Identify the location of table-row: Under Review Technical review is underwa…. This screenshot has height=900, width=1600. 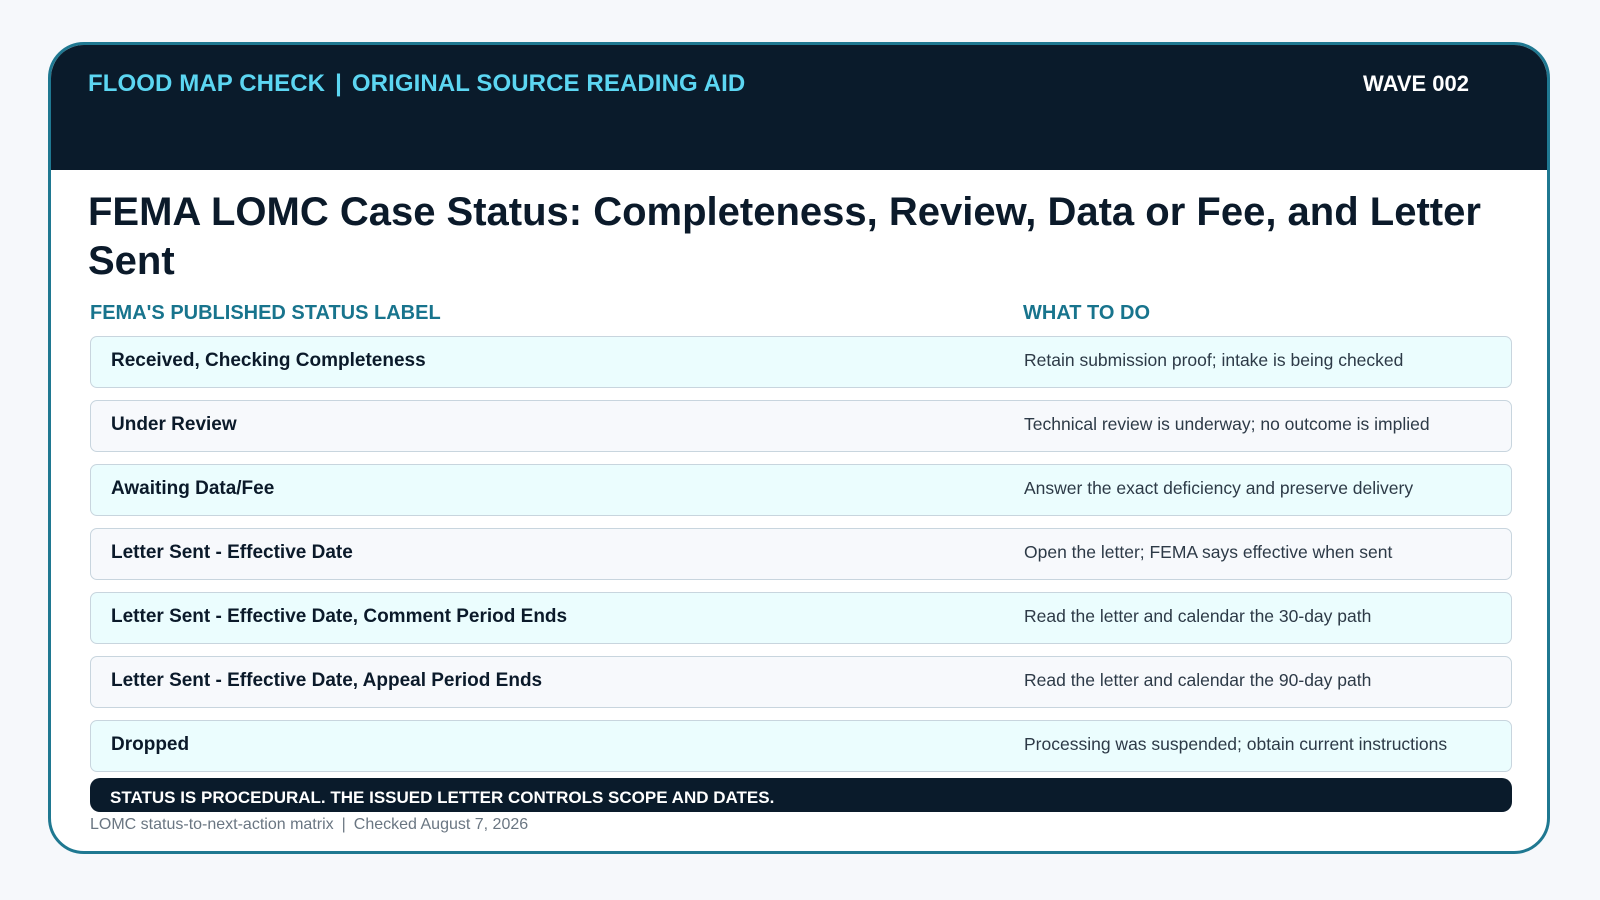
(801, 426).